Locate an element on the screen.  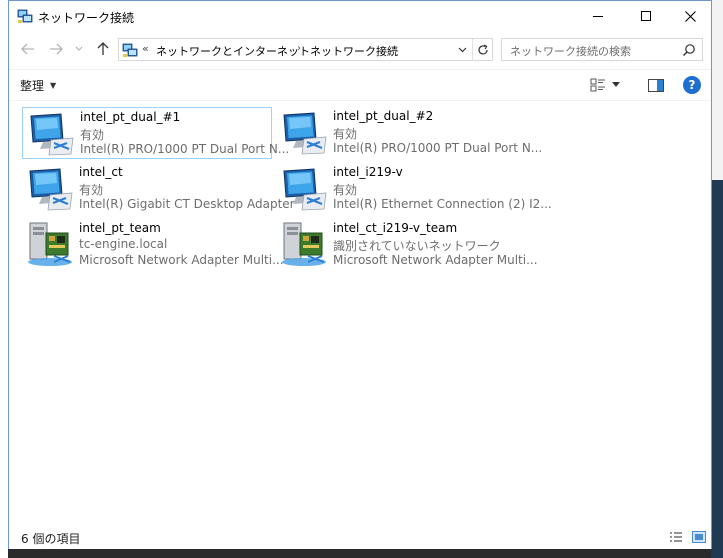
details-view-toggle-icon is located at coordinates (676, 537).